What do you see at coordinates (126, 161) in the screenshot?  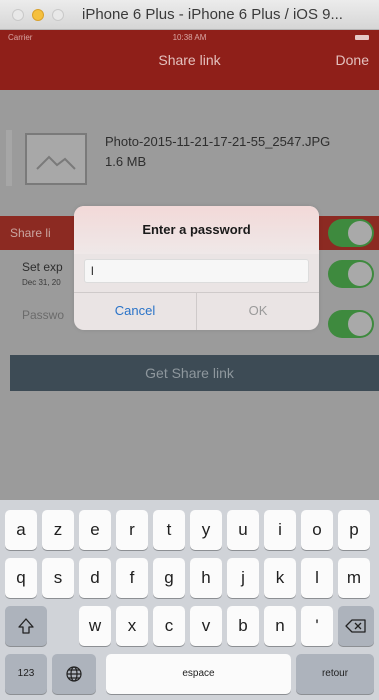 I see `file-size: 1.6 MB` at bounding box center [126, 161].